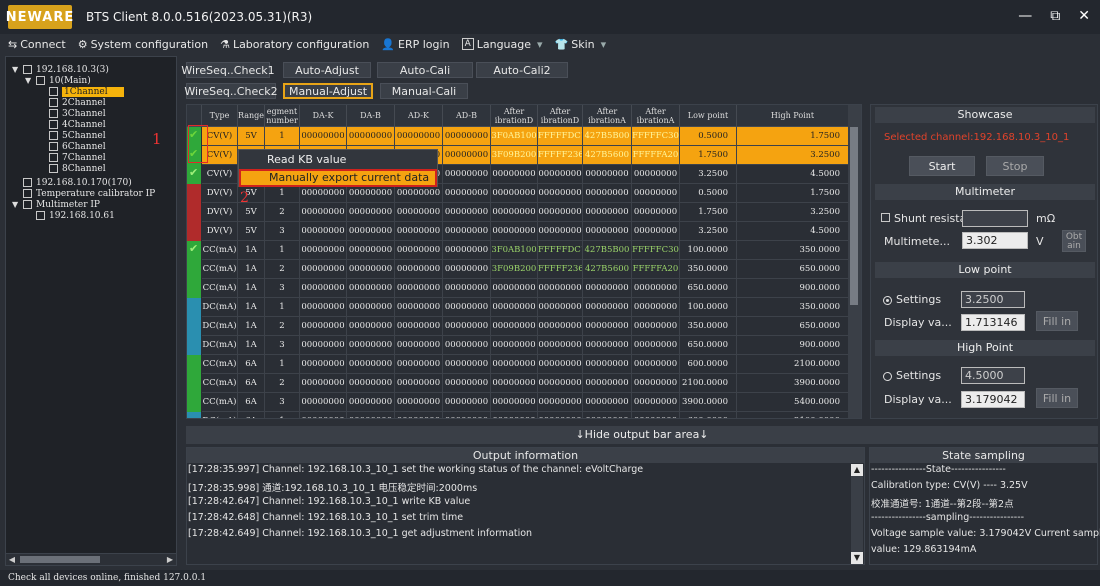  Describe the element at coordinates (58, 80) in the screenshot. I see `tree-item: ▼ 10(Main)` at that location.